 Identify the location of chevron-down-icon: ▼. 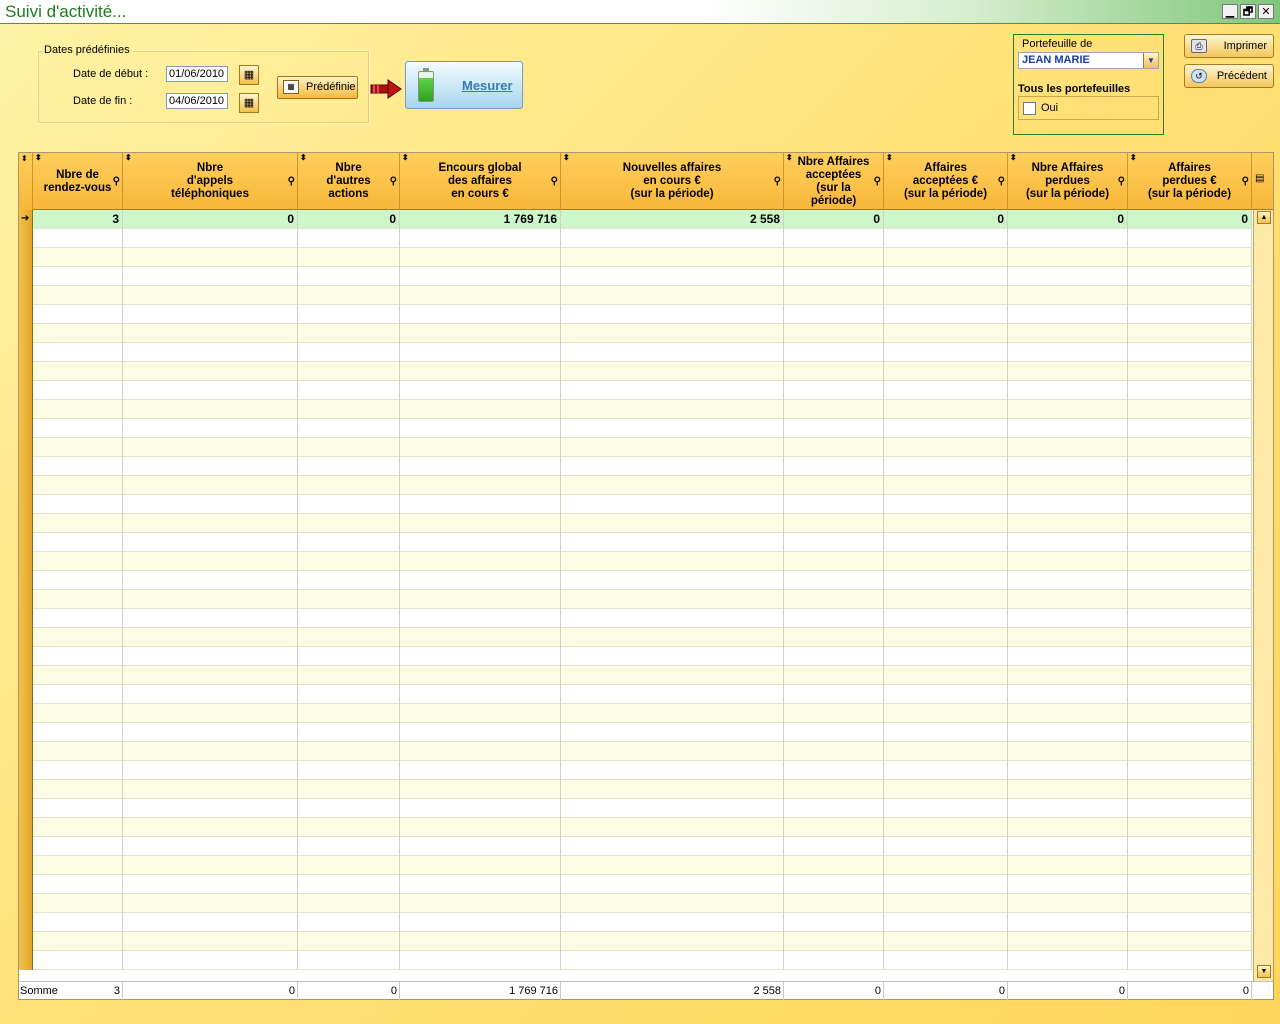
(1150, 60).